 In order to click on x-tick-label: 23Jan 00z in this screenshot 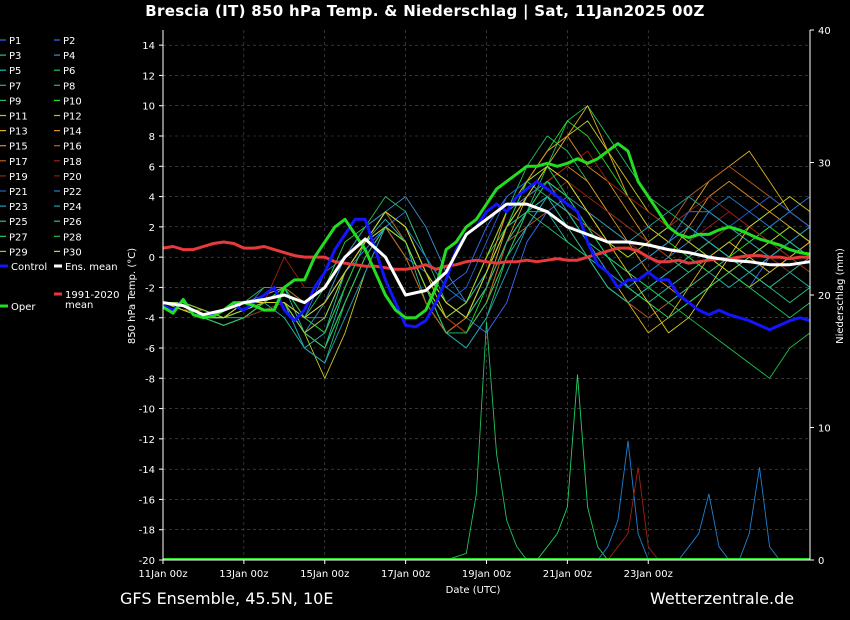, I will do `click(648, 574)`.